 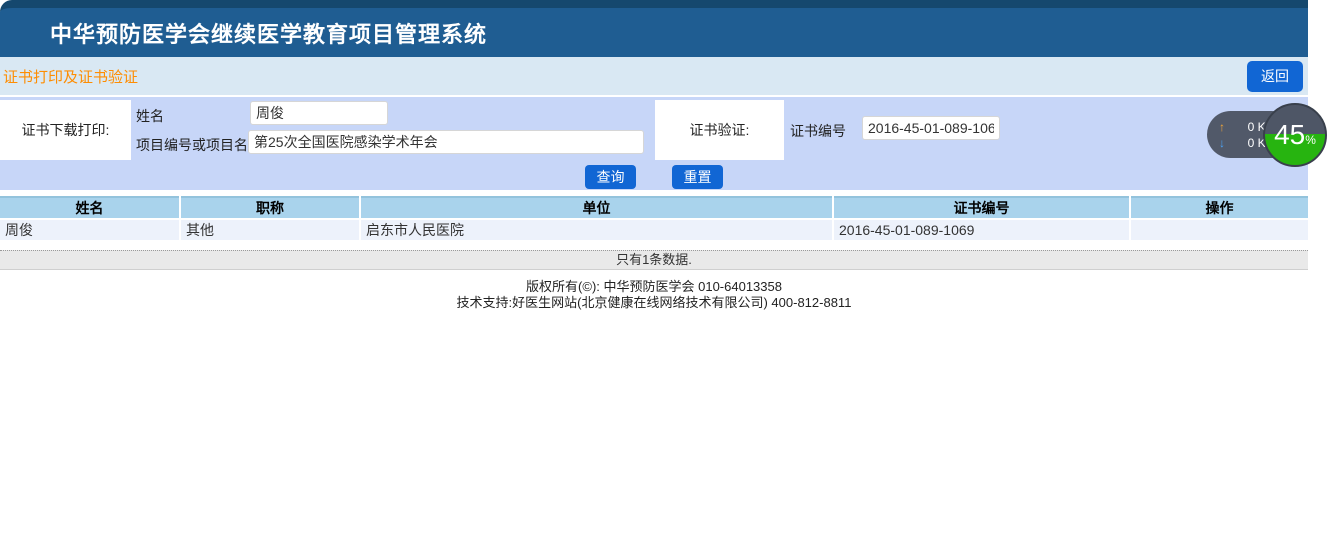 I want to click on table-header-row: 姓名 职称 单位 证书编号 操作, so click(x=654, y=208).